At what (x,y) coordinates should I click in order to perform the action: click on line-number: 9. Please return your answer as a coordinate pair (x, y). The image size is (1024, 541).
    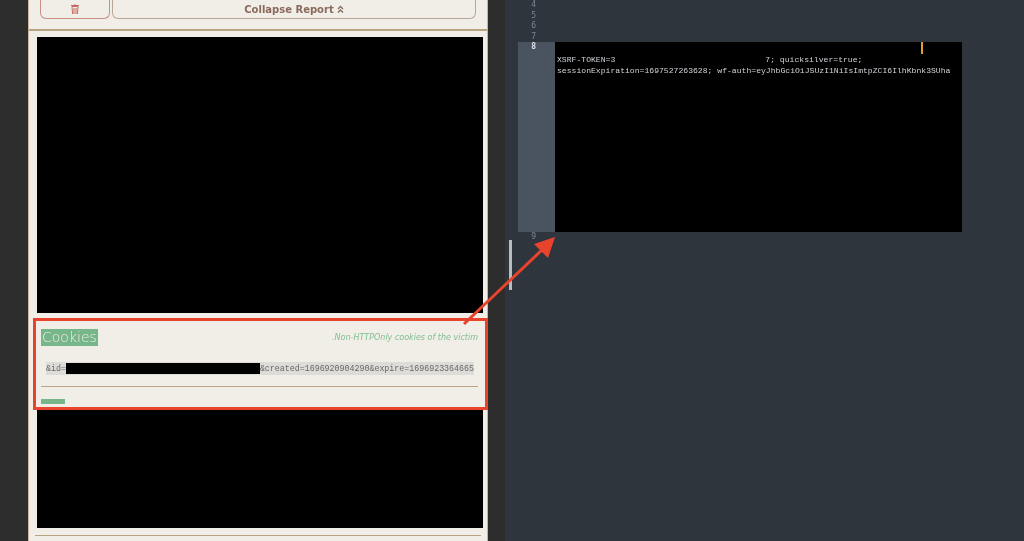
    Looking at the image, I should click on (533, 237).